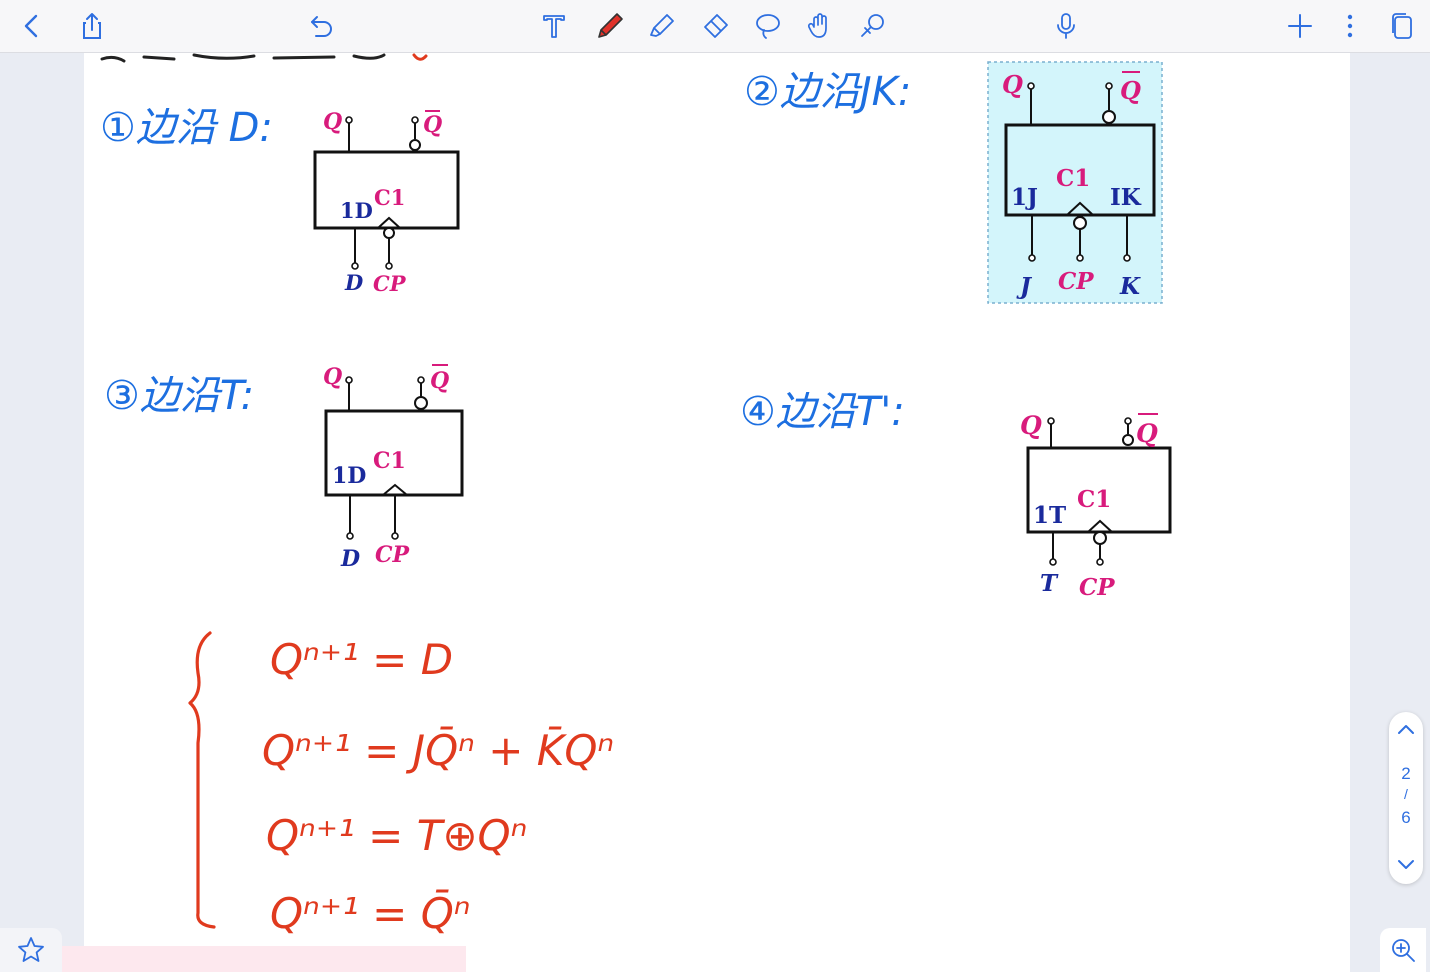  I want to click on equation-t: Qⁿ⁺¹ = T⊕Qⁿ, so click(396, 835).